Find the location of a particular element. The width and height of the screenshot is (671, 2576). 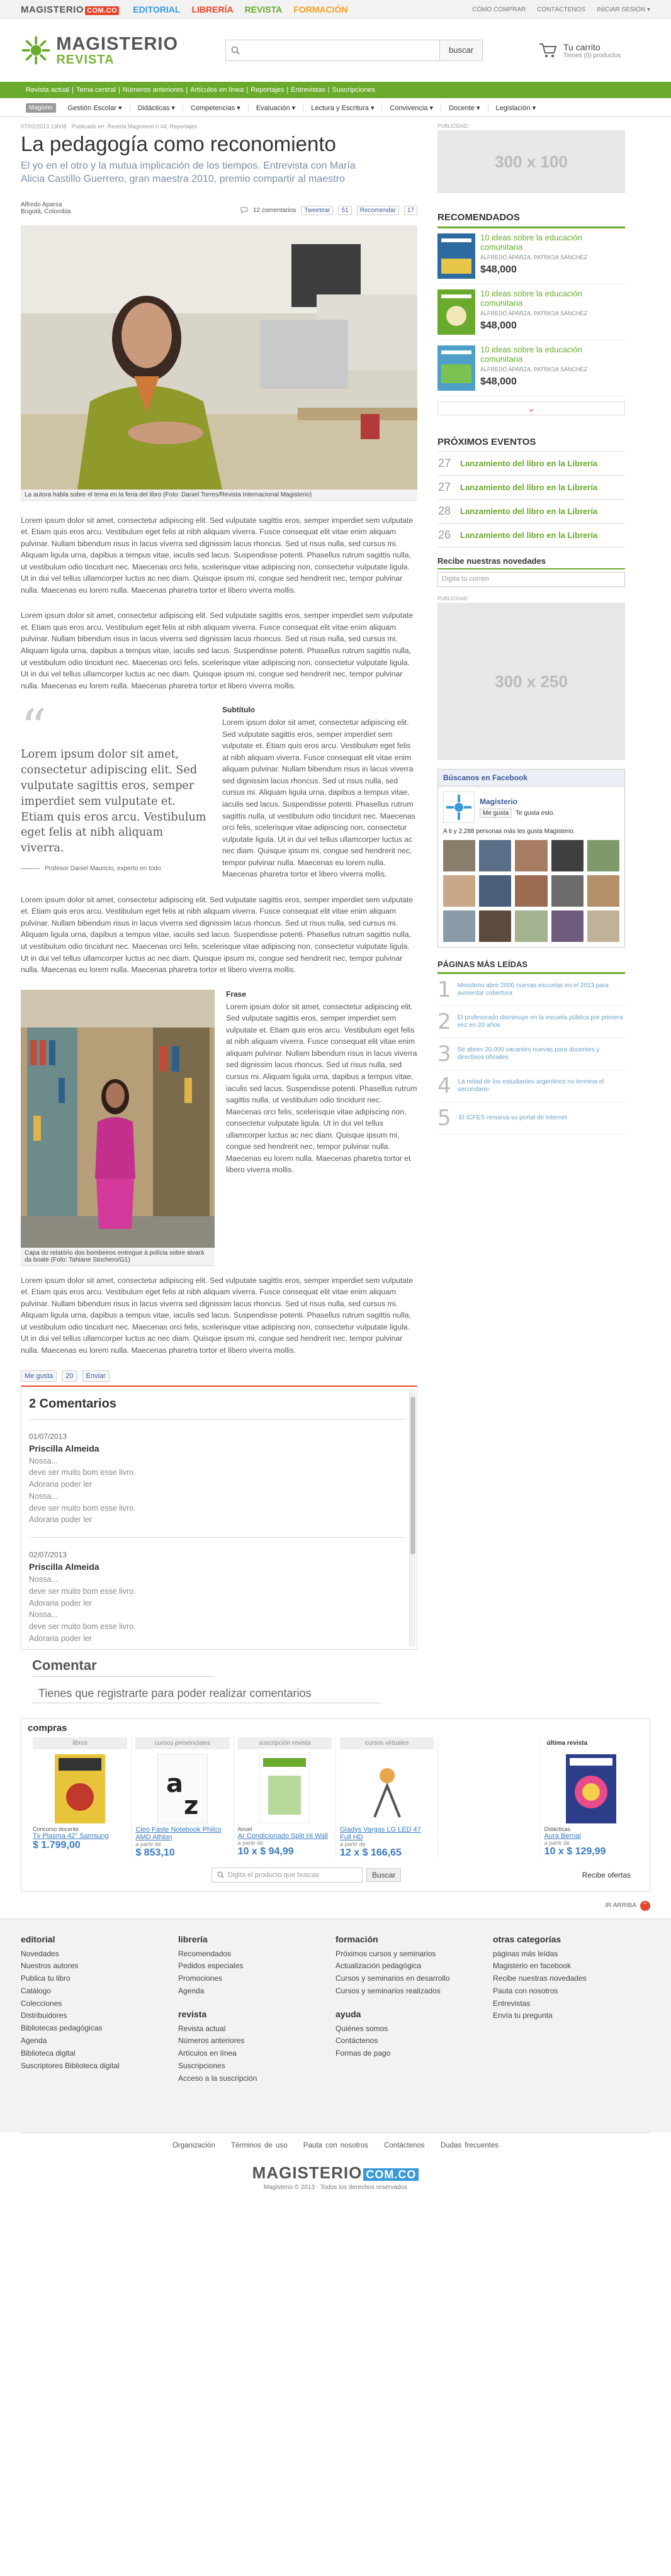

footer-link: Formas de pago is located at coordinates (414, 2053).